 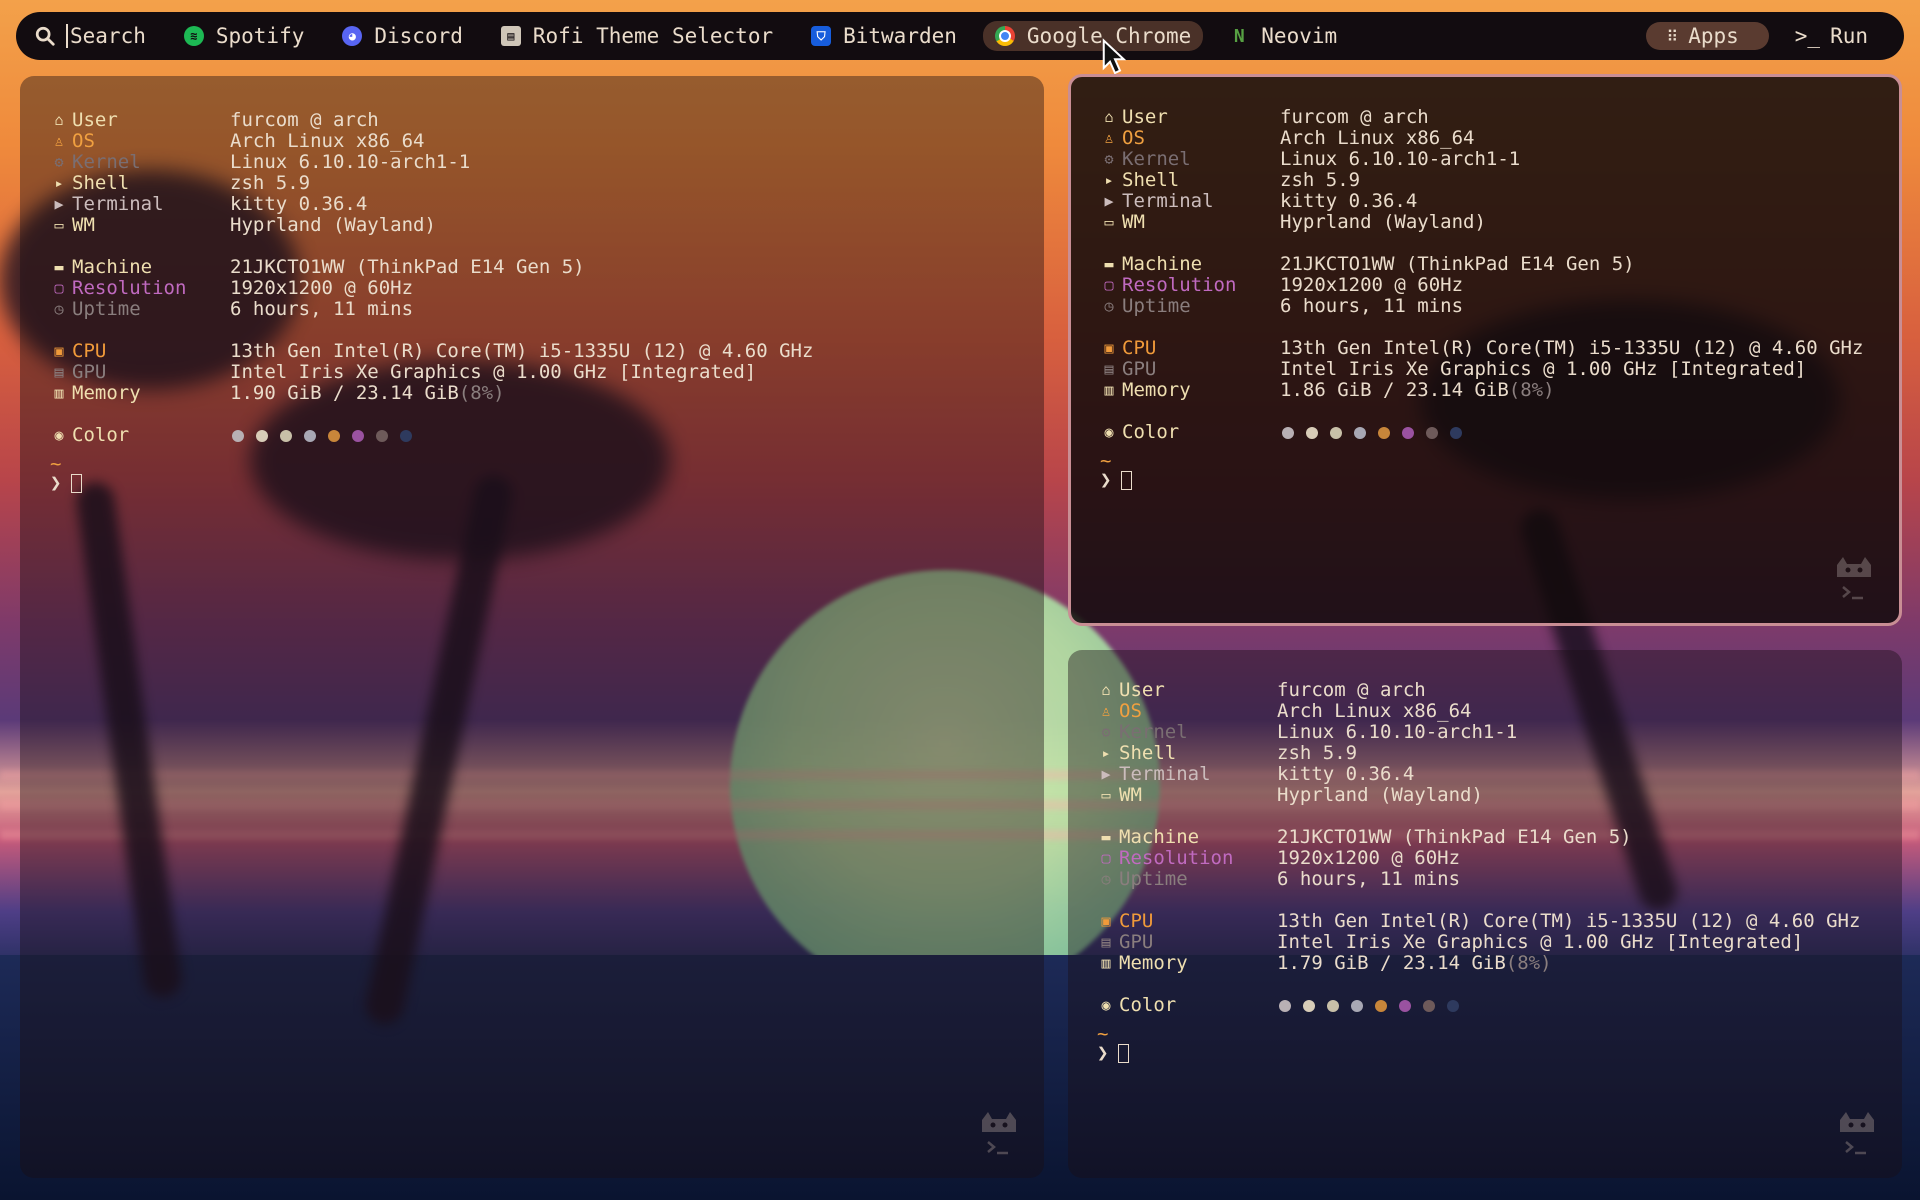 What do you see at coordinates (1481, 222) in the screenshot?
I see `info-row-wm: ▭ WM Hyprland (Wayland)` at bounding box center [1481, 222].